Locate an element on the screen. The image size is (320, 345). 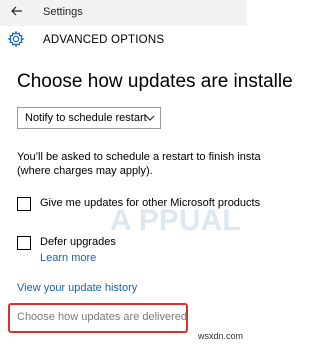
learn-more-link: Learn more is located at coordinates (68, 258).